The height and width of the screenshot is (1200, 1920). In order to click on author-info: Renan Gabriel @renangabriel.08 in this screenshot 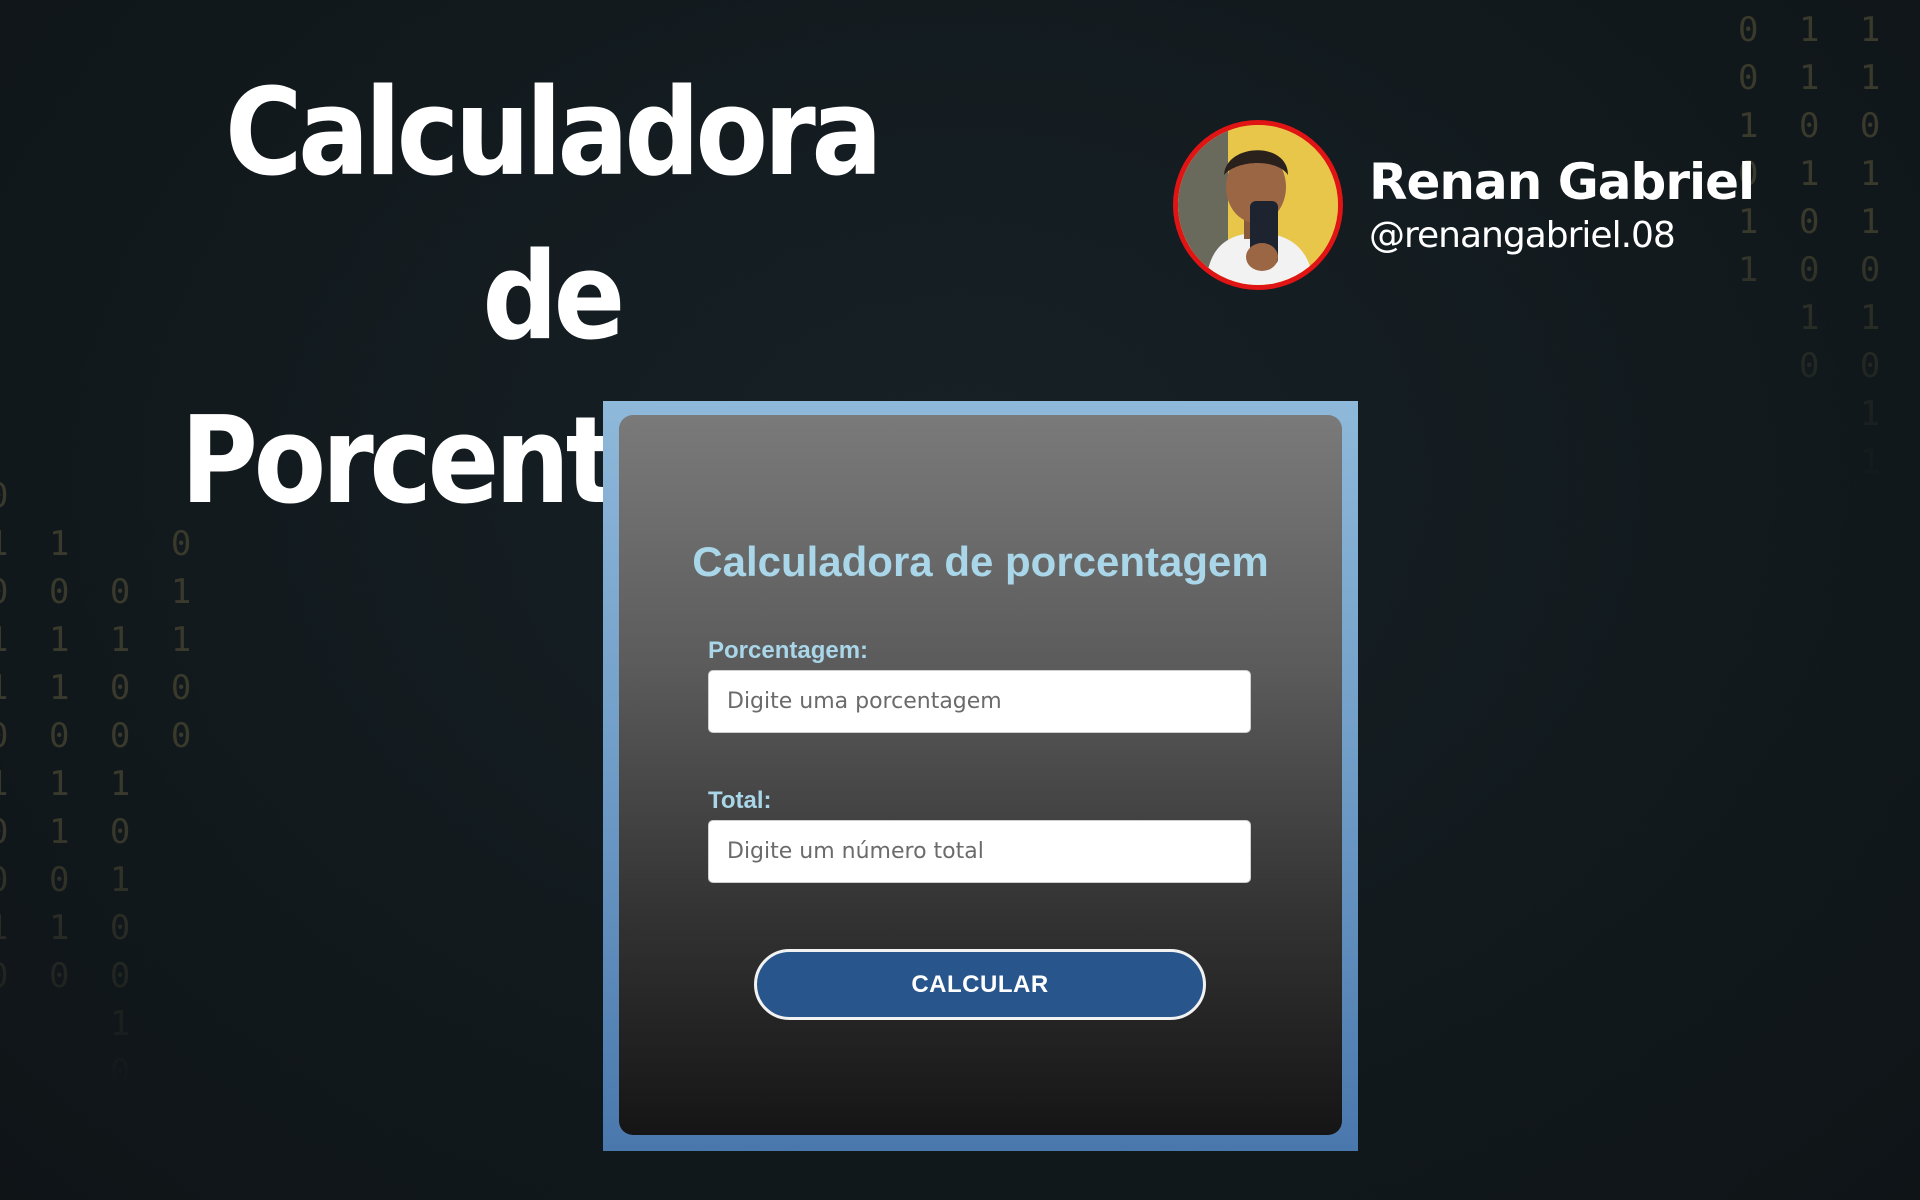, I will do `click(1562, 205)`.